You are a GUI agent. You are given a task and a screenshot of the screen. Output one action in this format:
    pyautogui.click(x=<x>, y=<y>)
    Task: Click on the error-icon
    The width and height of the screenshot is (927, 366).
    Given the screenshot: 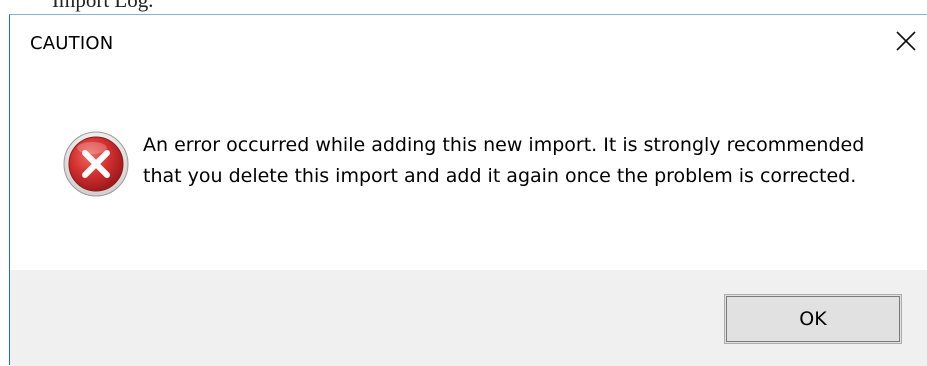 What is the action you would take?
    pyautogui.click(x=96, y=164)
    